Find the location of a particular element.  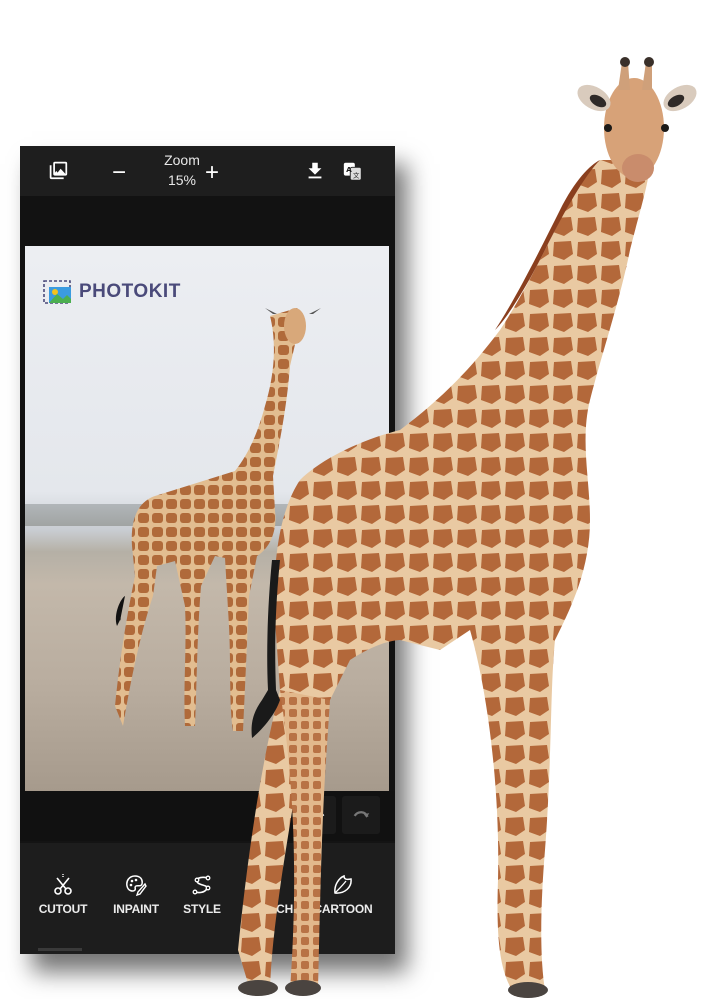

scissors-icon is located at coordinates (63, 884).